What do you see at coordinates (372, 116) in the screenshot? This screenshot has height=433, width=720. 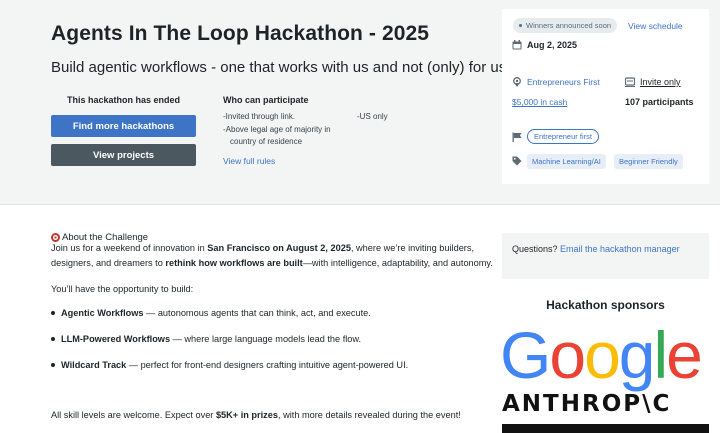 I see `eligibility-item: -US only` at bounding box center [372, 116].